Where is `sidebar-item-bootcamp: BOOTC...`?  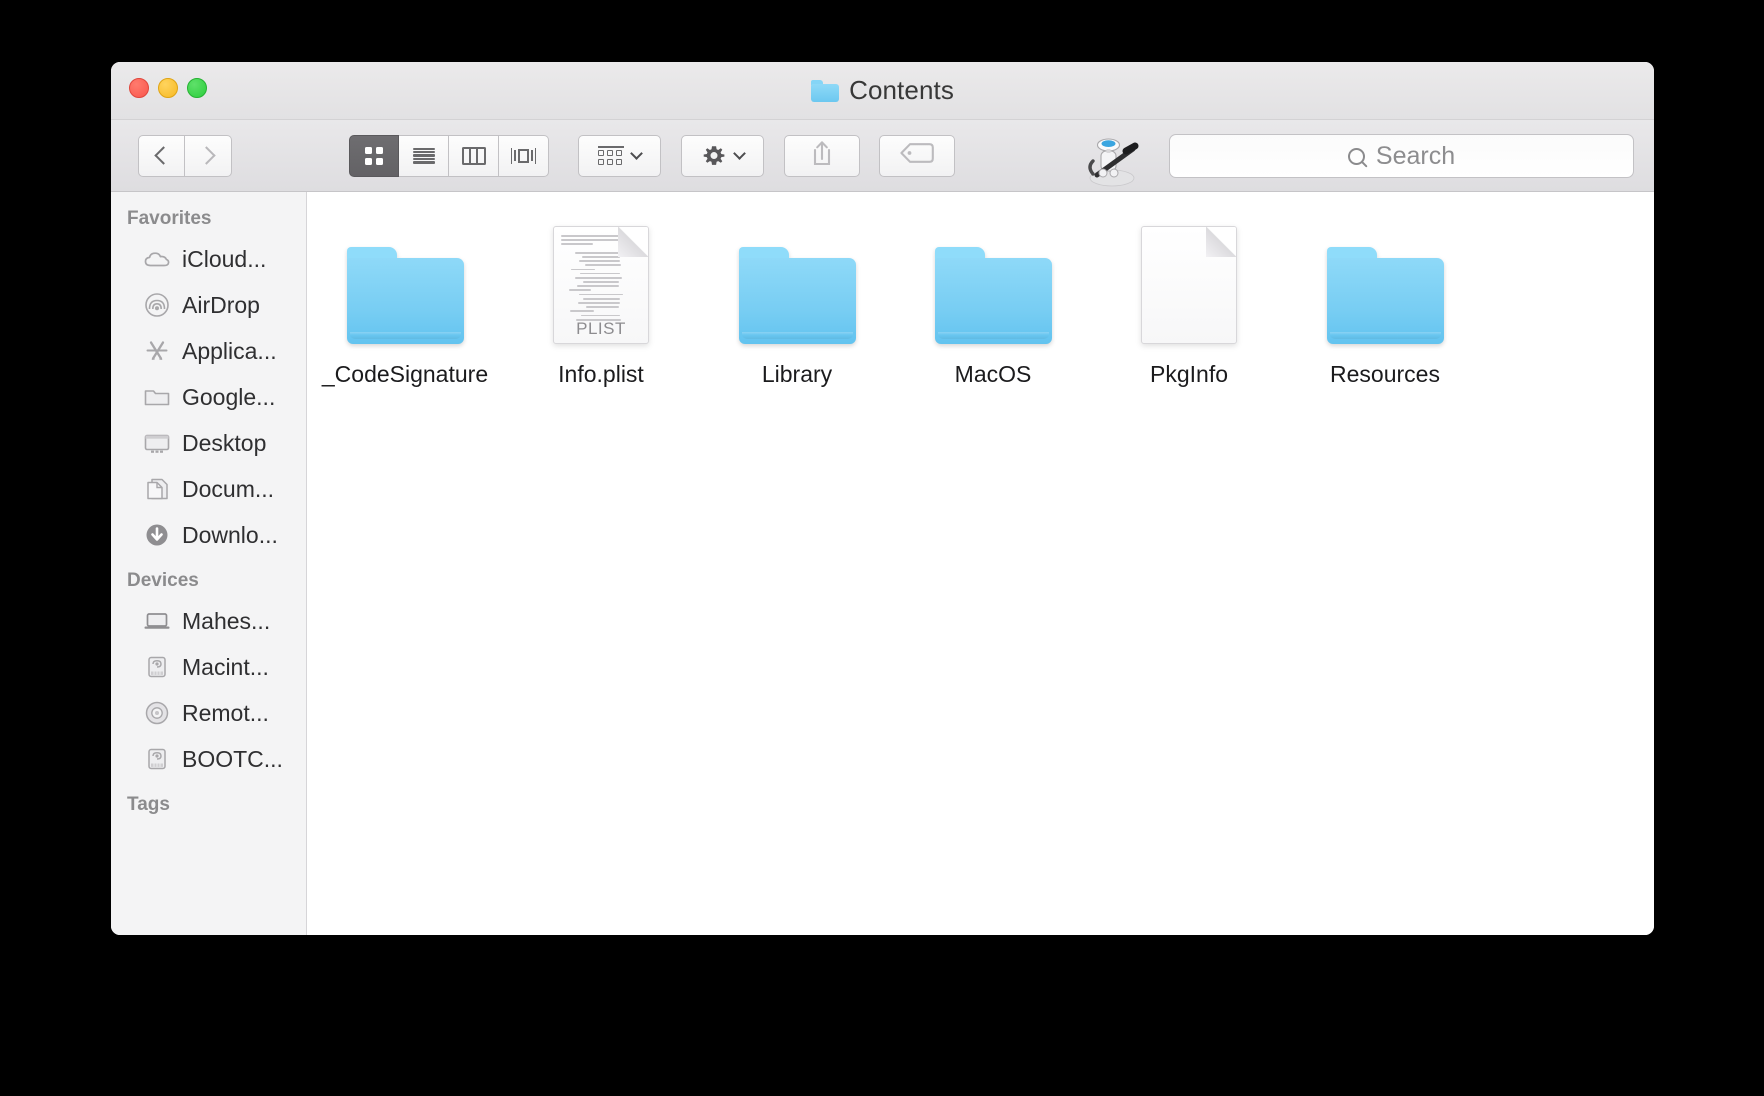
sidebar-item-bootcamp: BOOTC... is located at coordinates (208, 759).